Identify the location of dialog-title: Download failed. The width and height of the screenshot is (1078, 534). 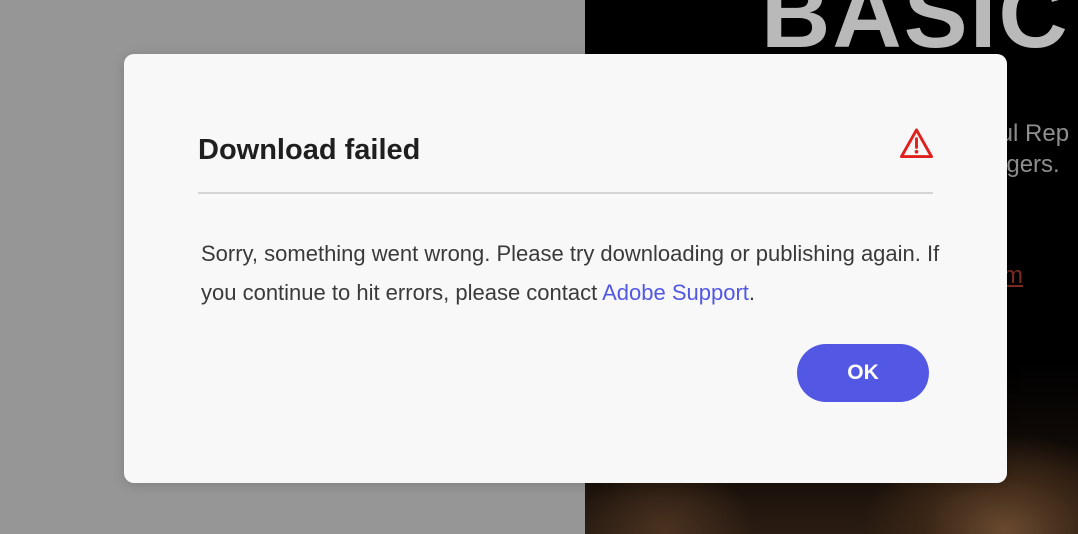
(309, 150).